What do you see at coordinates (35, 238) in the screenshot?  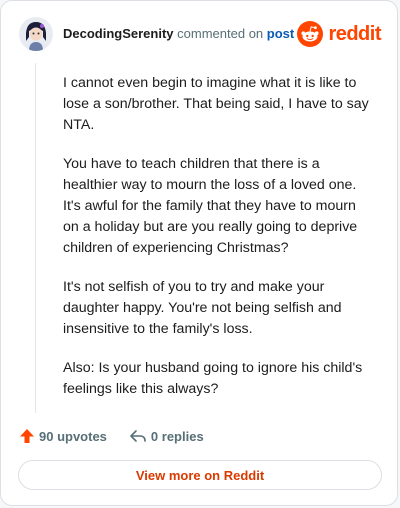 I see `thread-line` at bounding box center [35, 238].